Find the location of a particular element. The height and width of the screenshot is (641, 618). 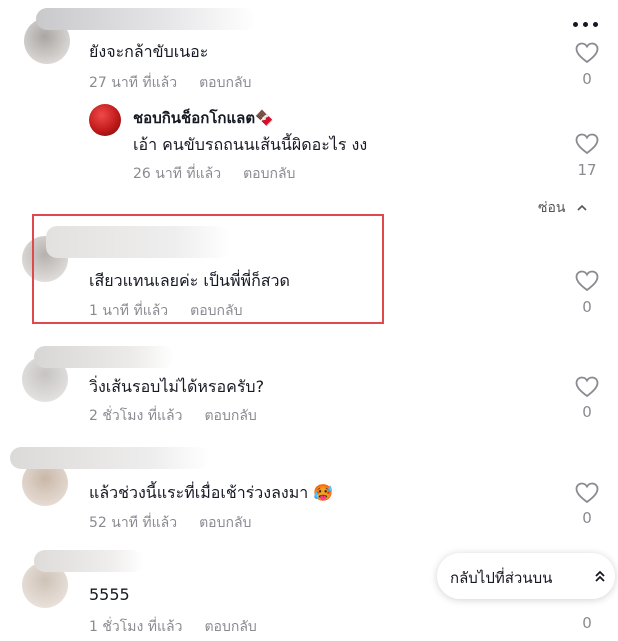

more-horizontal-icon is located at coordinates (586, 26).